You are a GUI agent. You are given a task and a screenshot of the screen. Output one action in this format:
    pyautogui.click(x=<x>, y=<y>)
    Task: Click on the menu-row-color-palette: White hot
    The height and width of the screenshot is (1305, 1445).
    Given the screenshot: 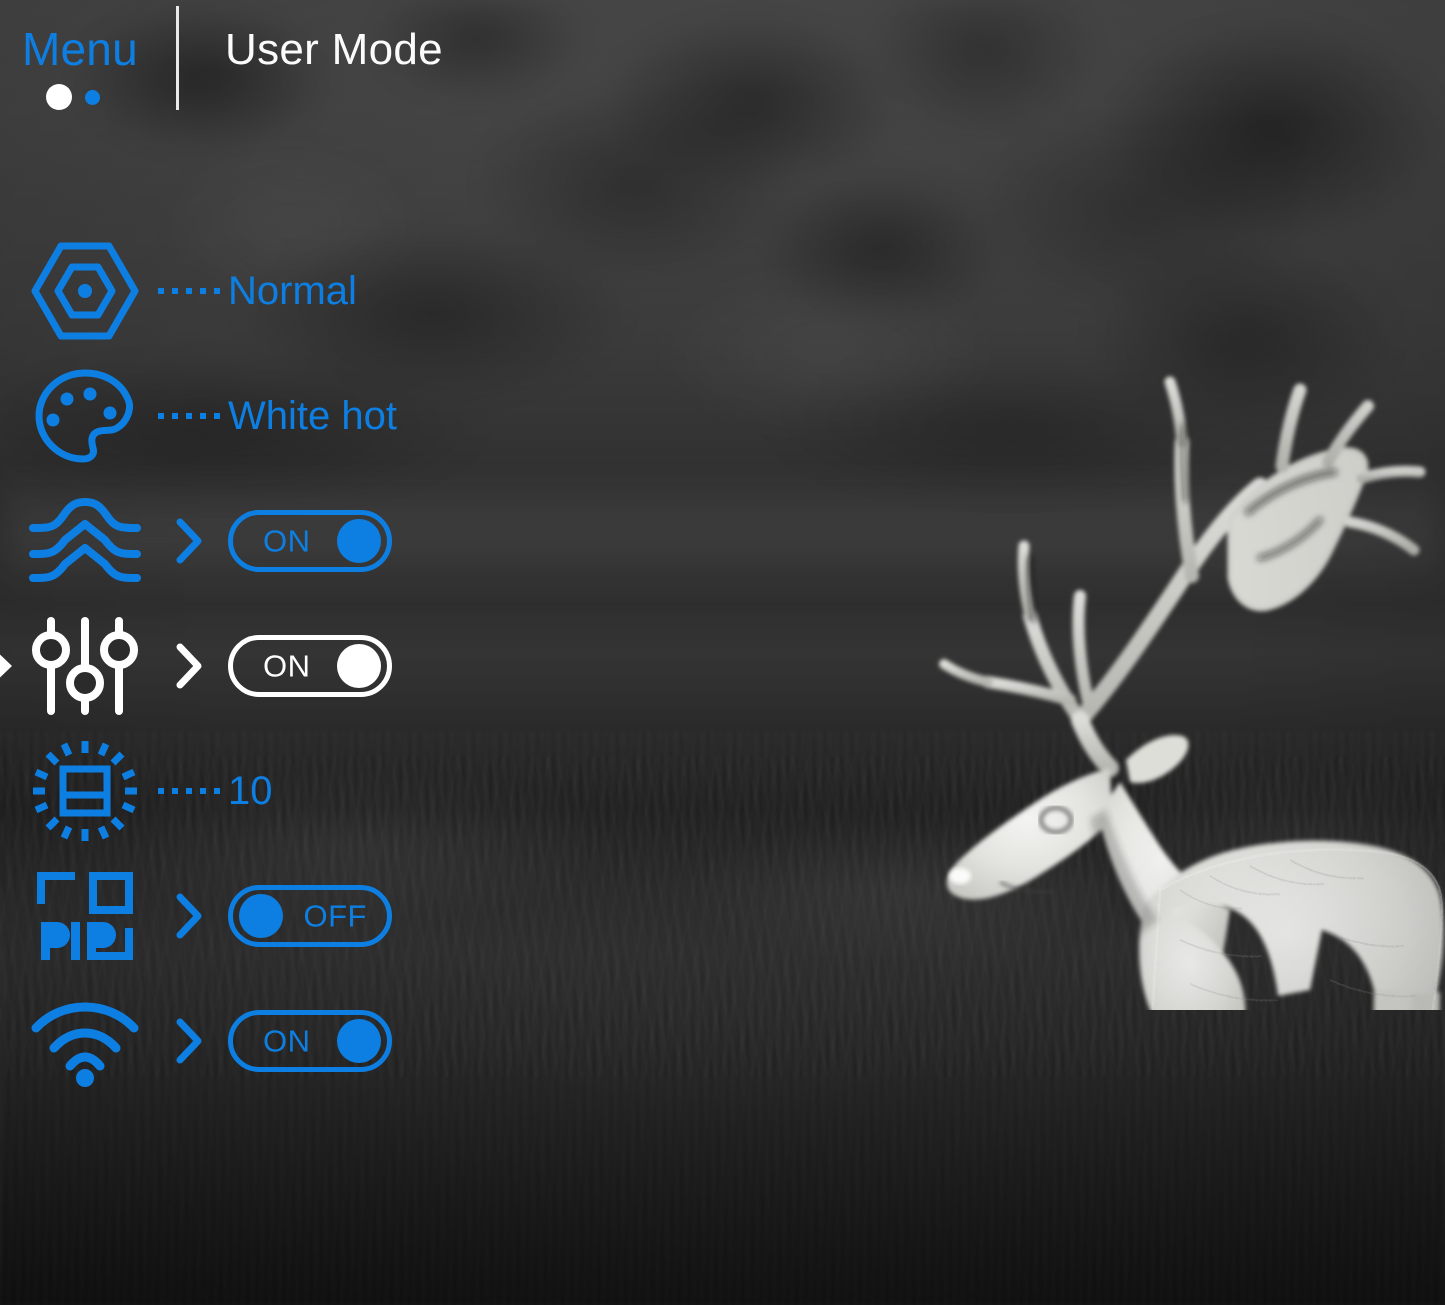 What is the action you would take?
    pyautogui.click(x=220, y=415)
    